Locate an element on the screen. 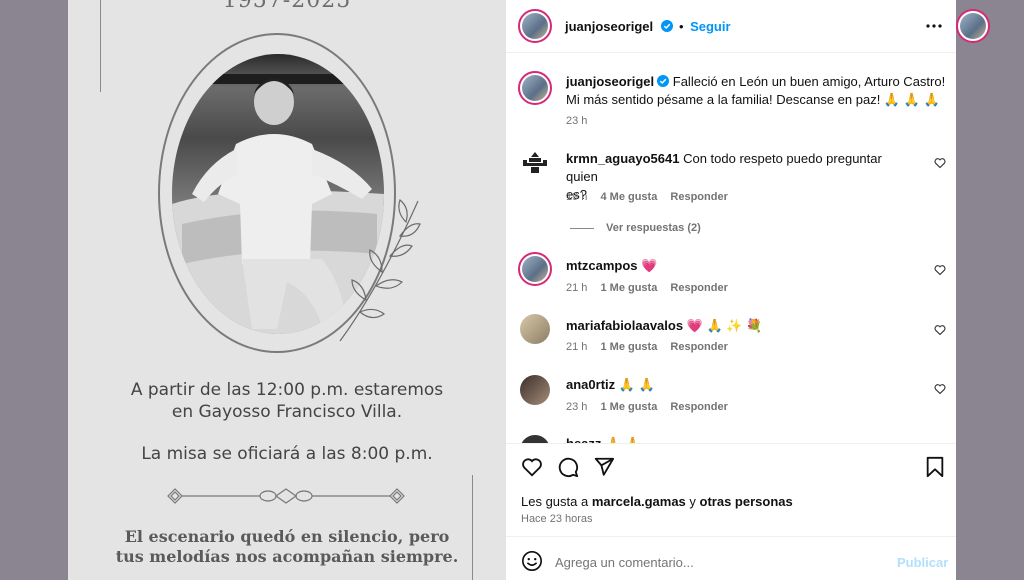 This screenshot has height=580, width=1024. caption-avatar is located at coordinates (535, 88).